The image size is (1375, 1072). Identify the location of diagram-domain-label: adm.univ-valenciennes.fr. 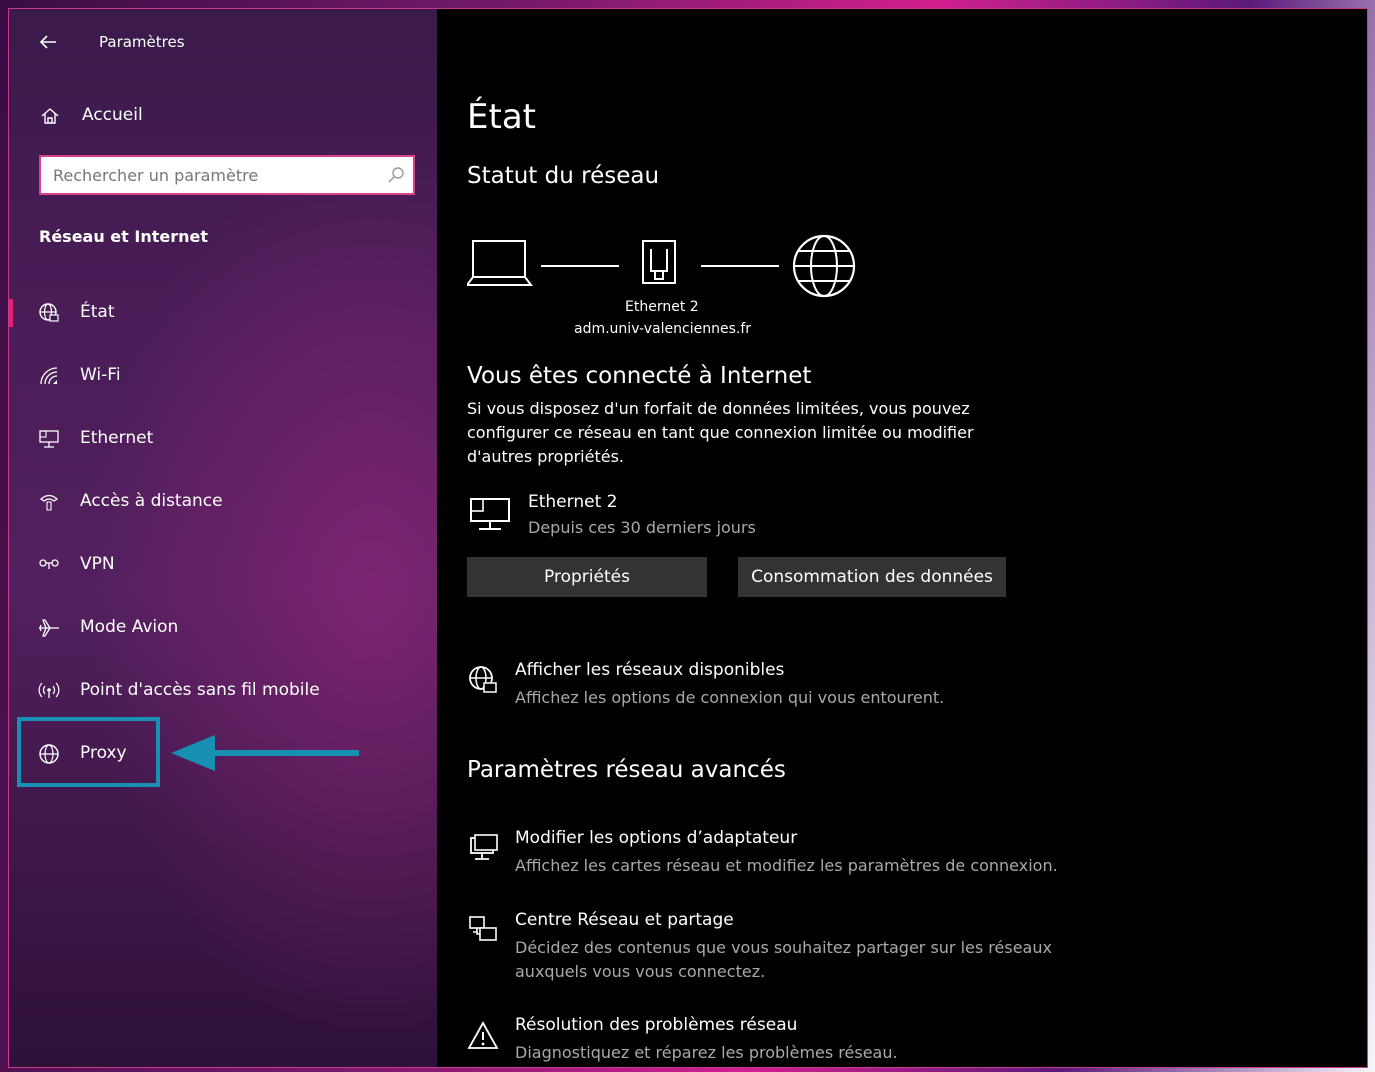
(663, 329).